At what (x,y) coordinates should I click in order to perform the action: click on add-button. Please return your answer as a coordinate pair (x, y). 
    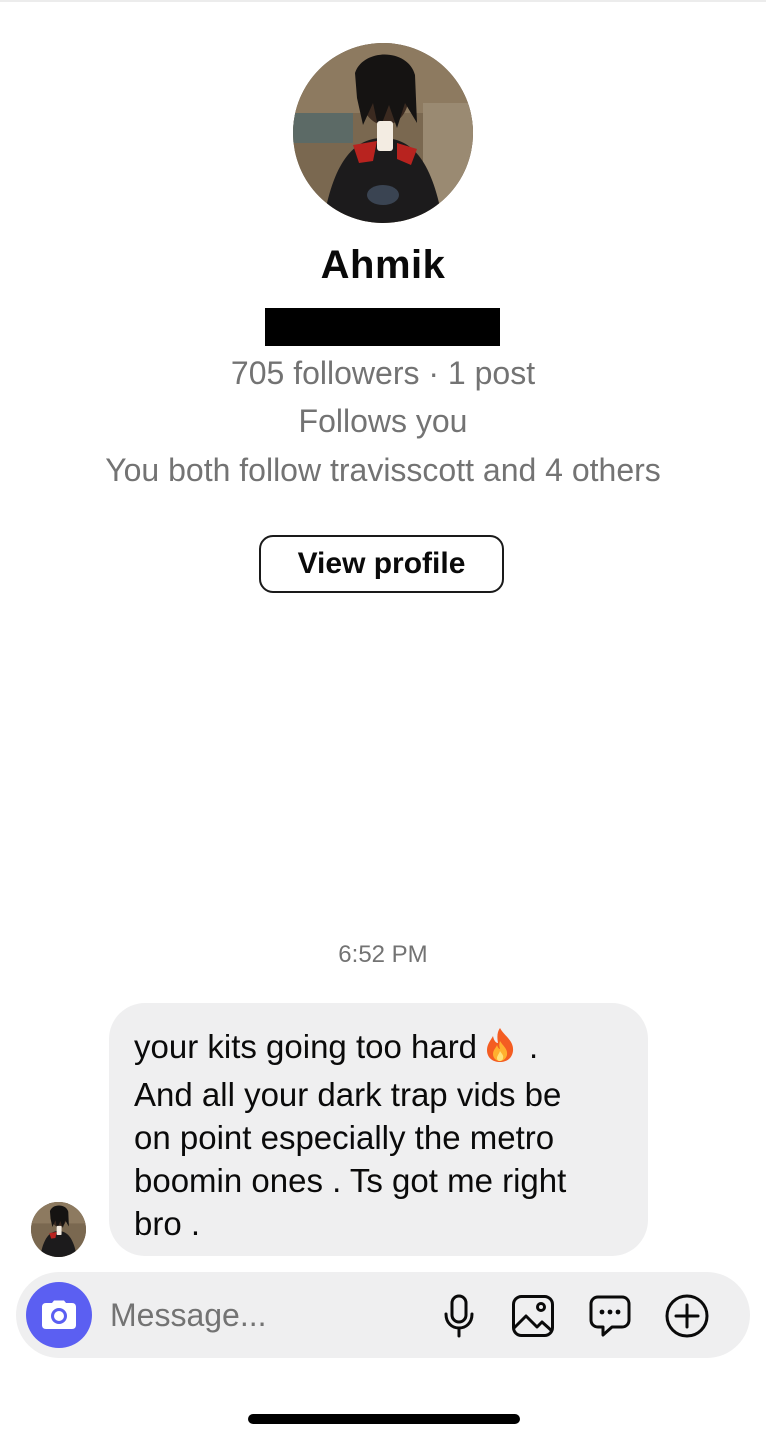
    Looking at the image, I should click on (687, 1316).